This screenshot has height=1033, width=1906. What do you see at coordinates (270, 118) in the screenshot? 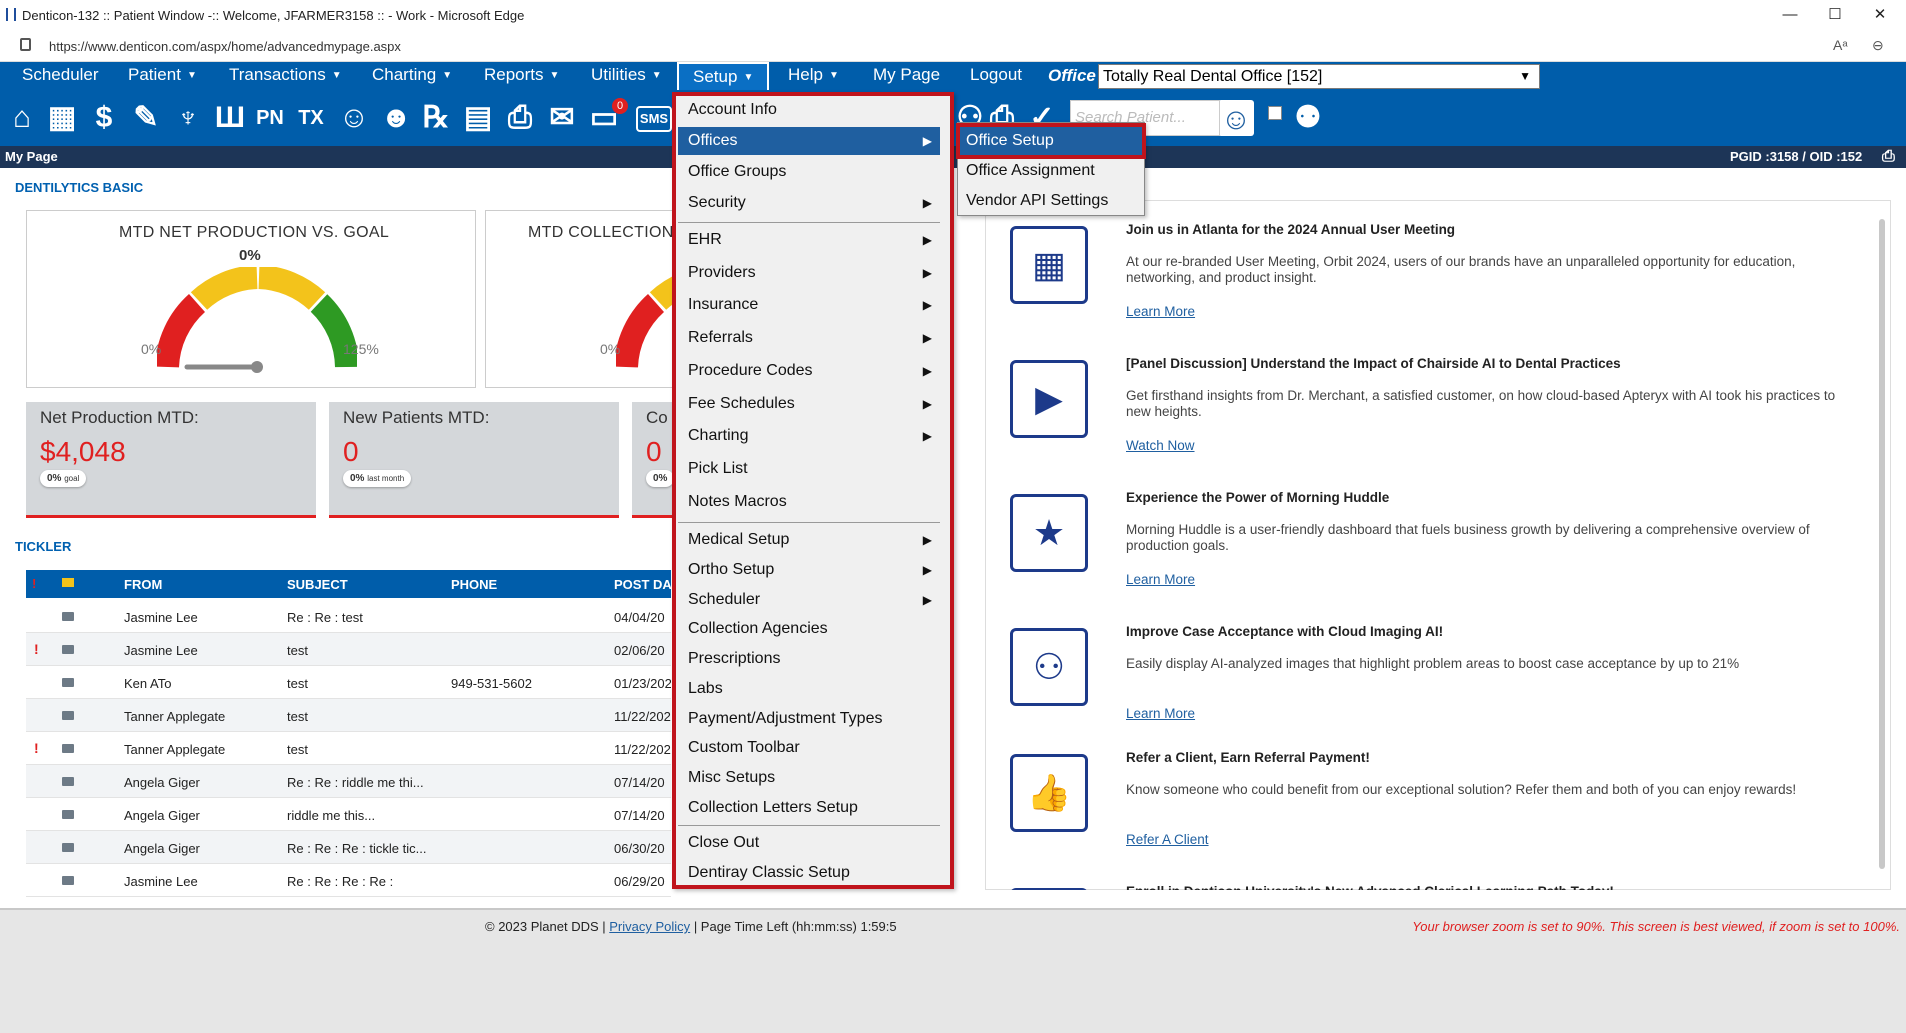
I see `pn-icon: PN` at bounding box center [270, 118].